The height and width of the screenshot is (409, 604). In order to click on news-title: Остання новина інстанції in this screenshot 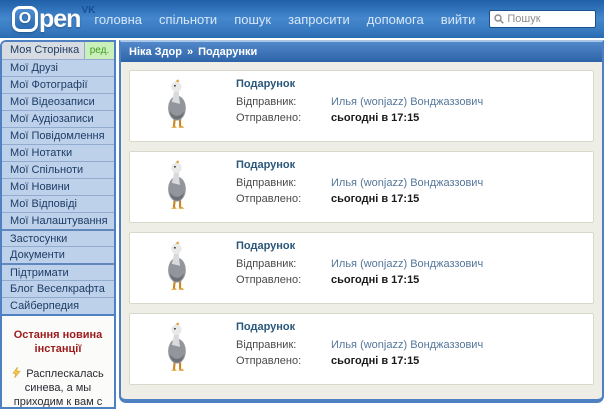, I will do `click(58, 342)`.